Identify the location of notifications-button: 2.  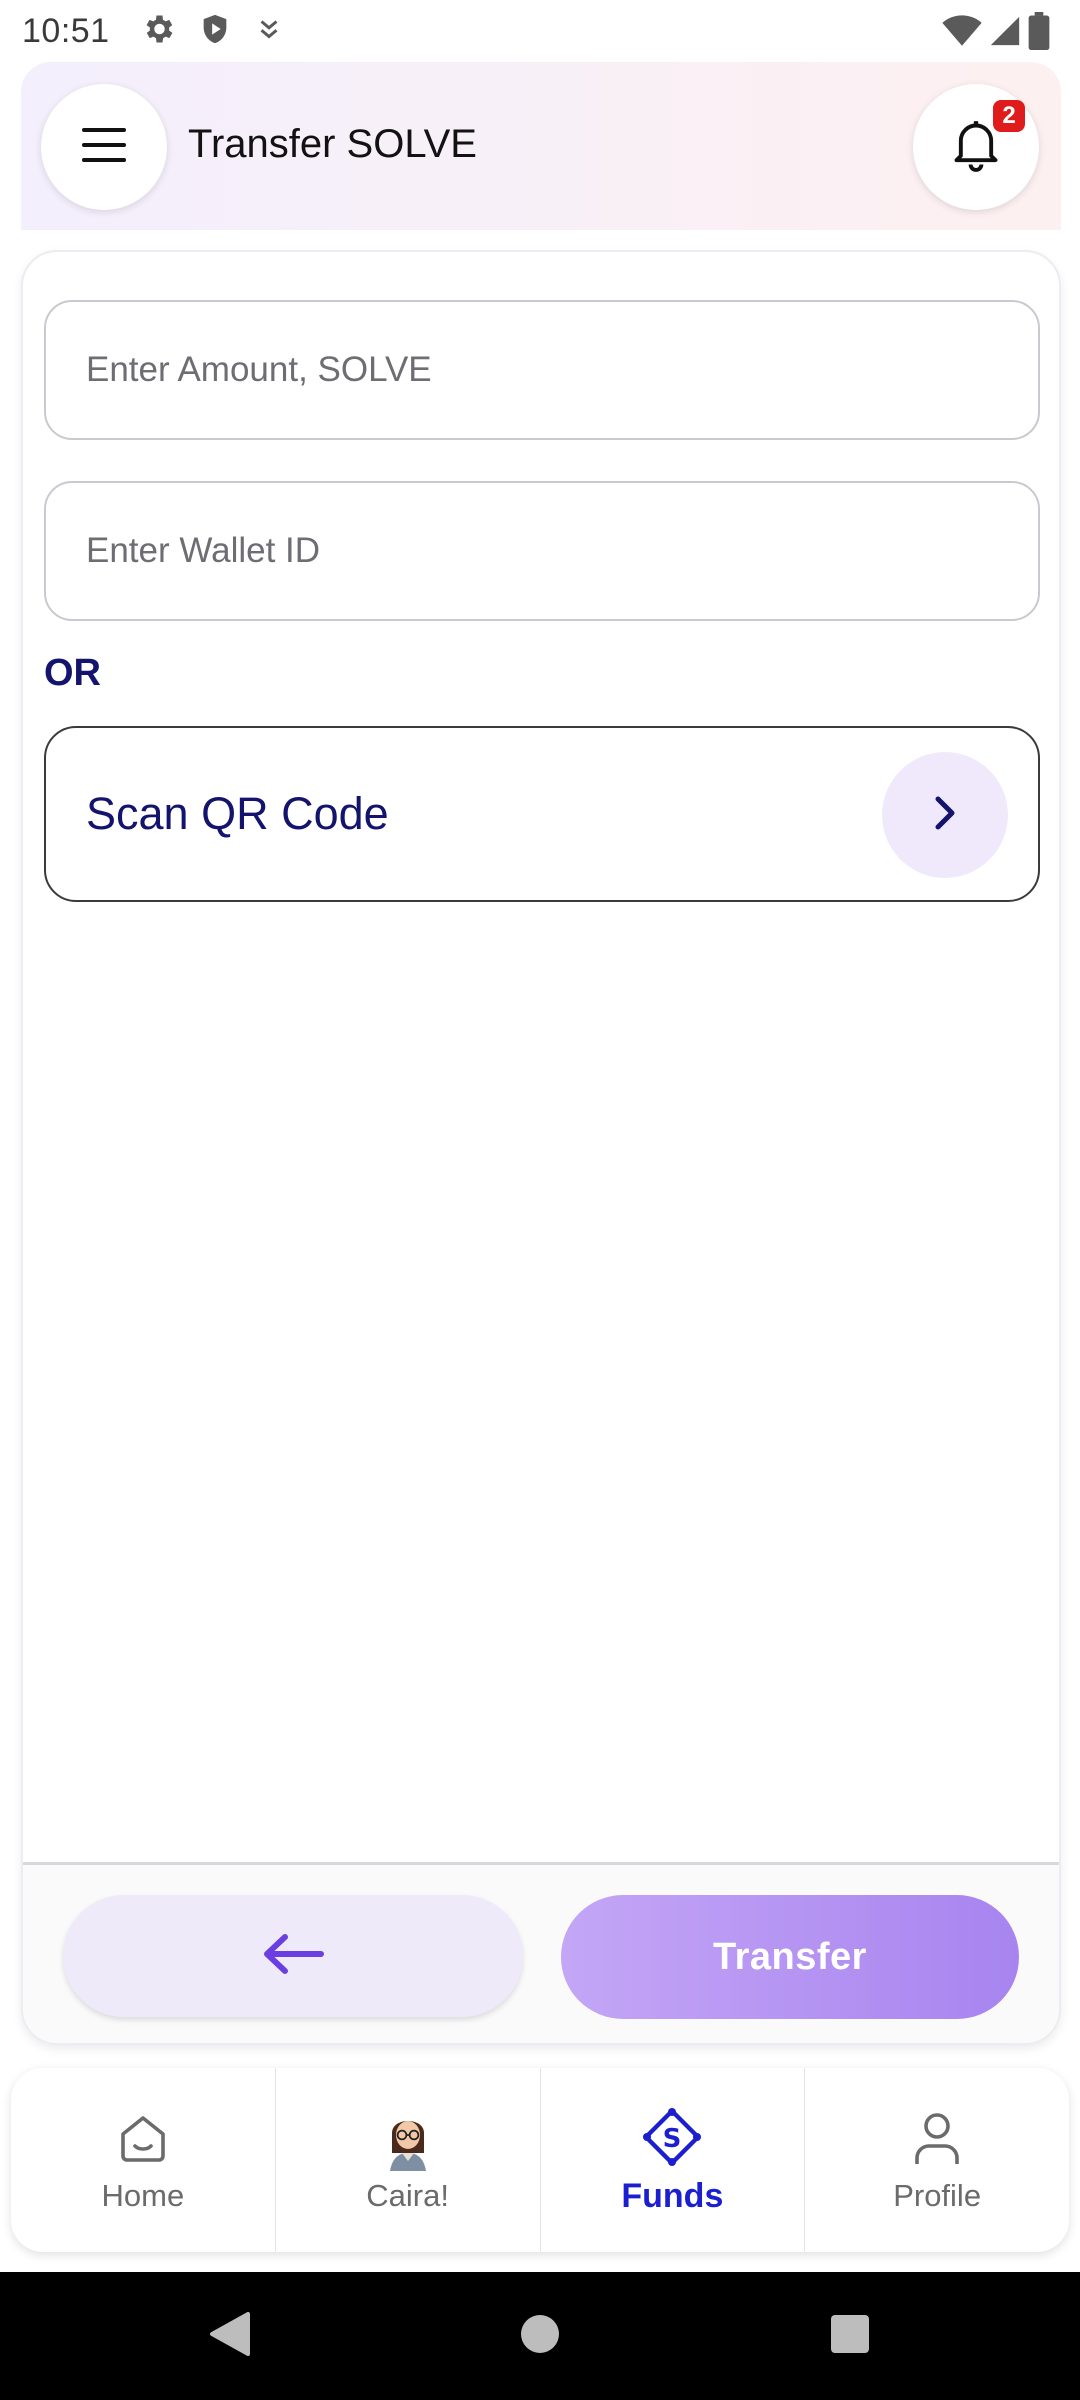
(976, 147).